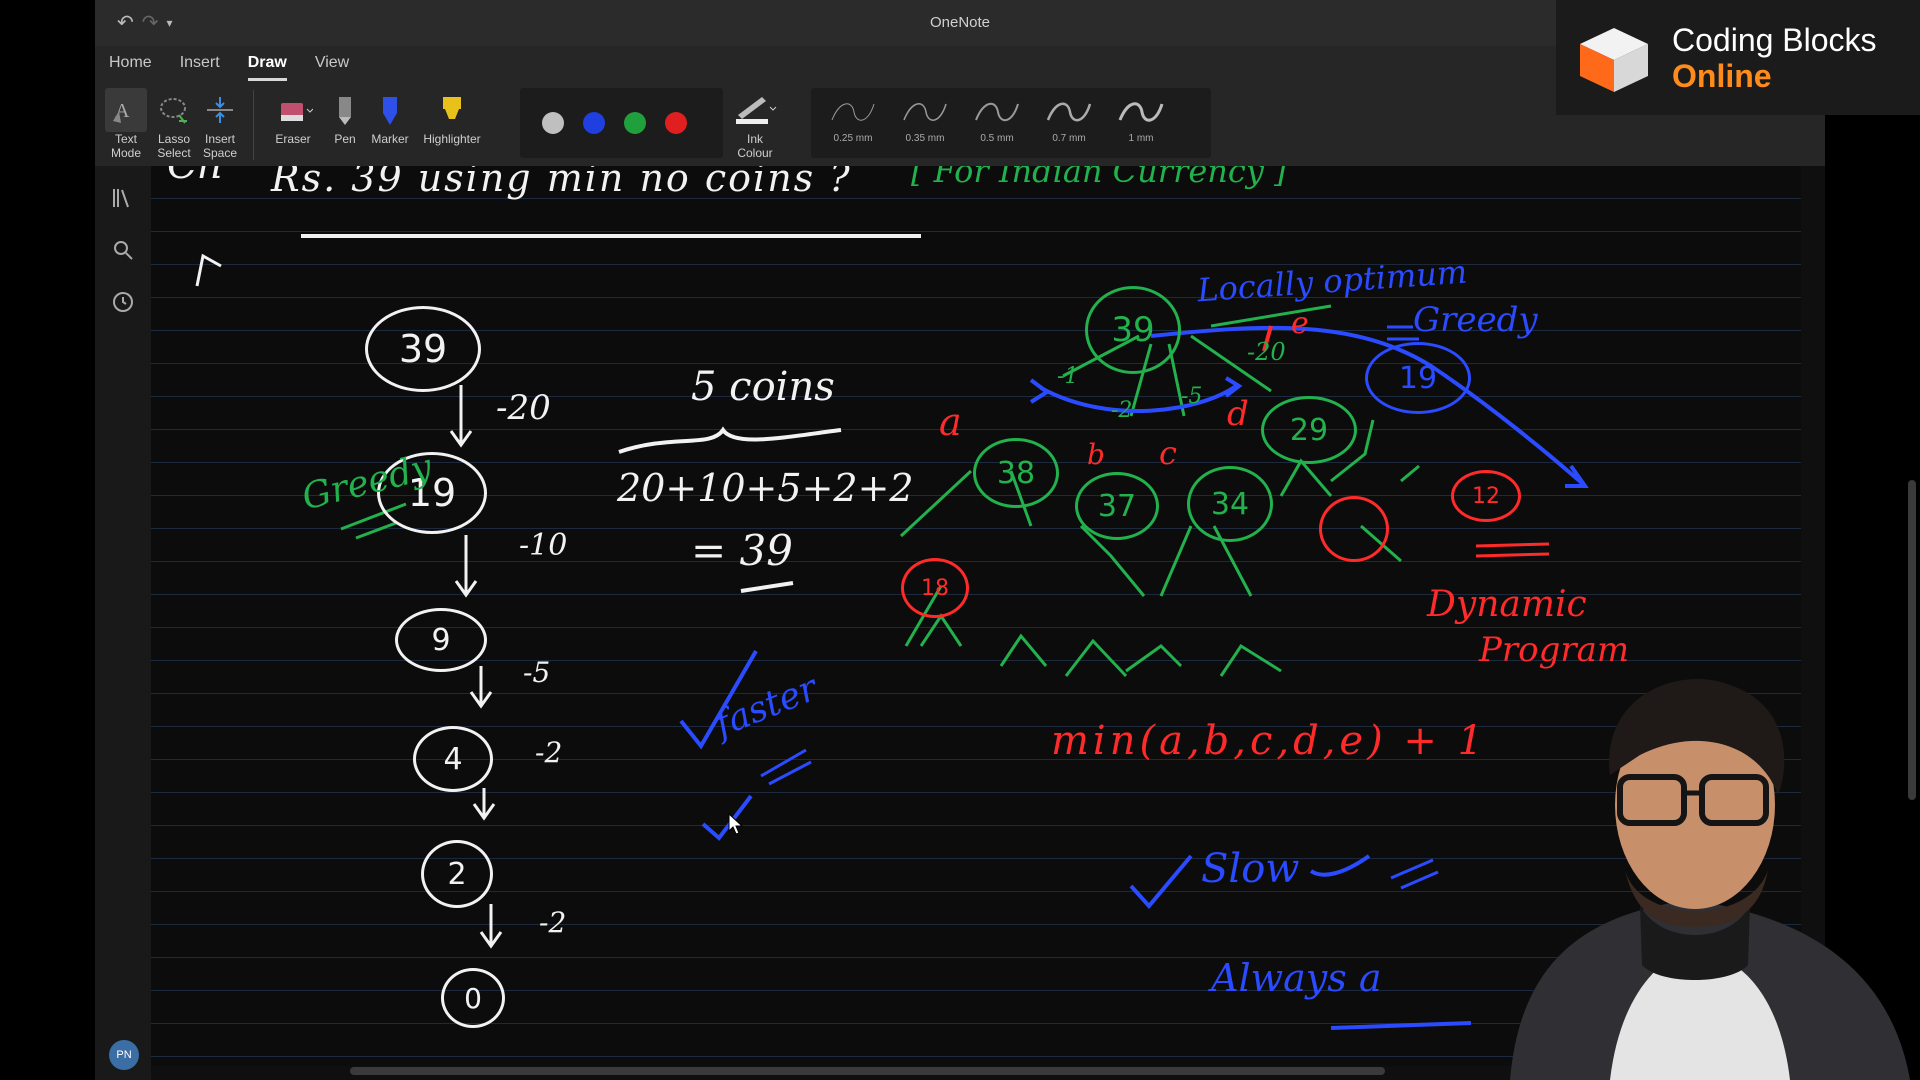  What do you see at coordinates (220, 146) in the screenshot?
I see `insert-space-label: Insert Space` at bounding box center [220, 146].